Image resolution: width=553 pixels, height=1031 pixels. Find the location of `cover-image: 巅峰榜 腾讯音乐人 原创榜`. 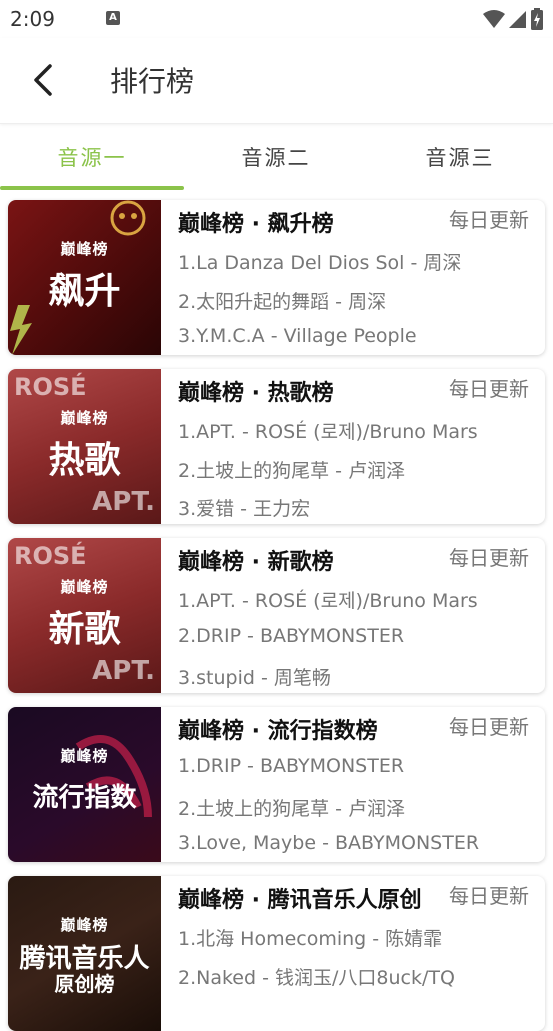

cover-image: 巅峰榜 腾讯音乐人 原创榜 is located at coordinates (84, 953).